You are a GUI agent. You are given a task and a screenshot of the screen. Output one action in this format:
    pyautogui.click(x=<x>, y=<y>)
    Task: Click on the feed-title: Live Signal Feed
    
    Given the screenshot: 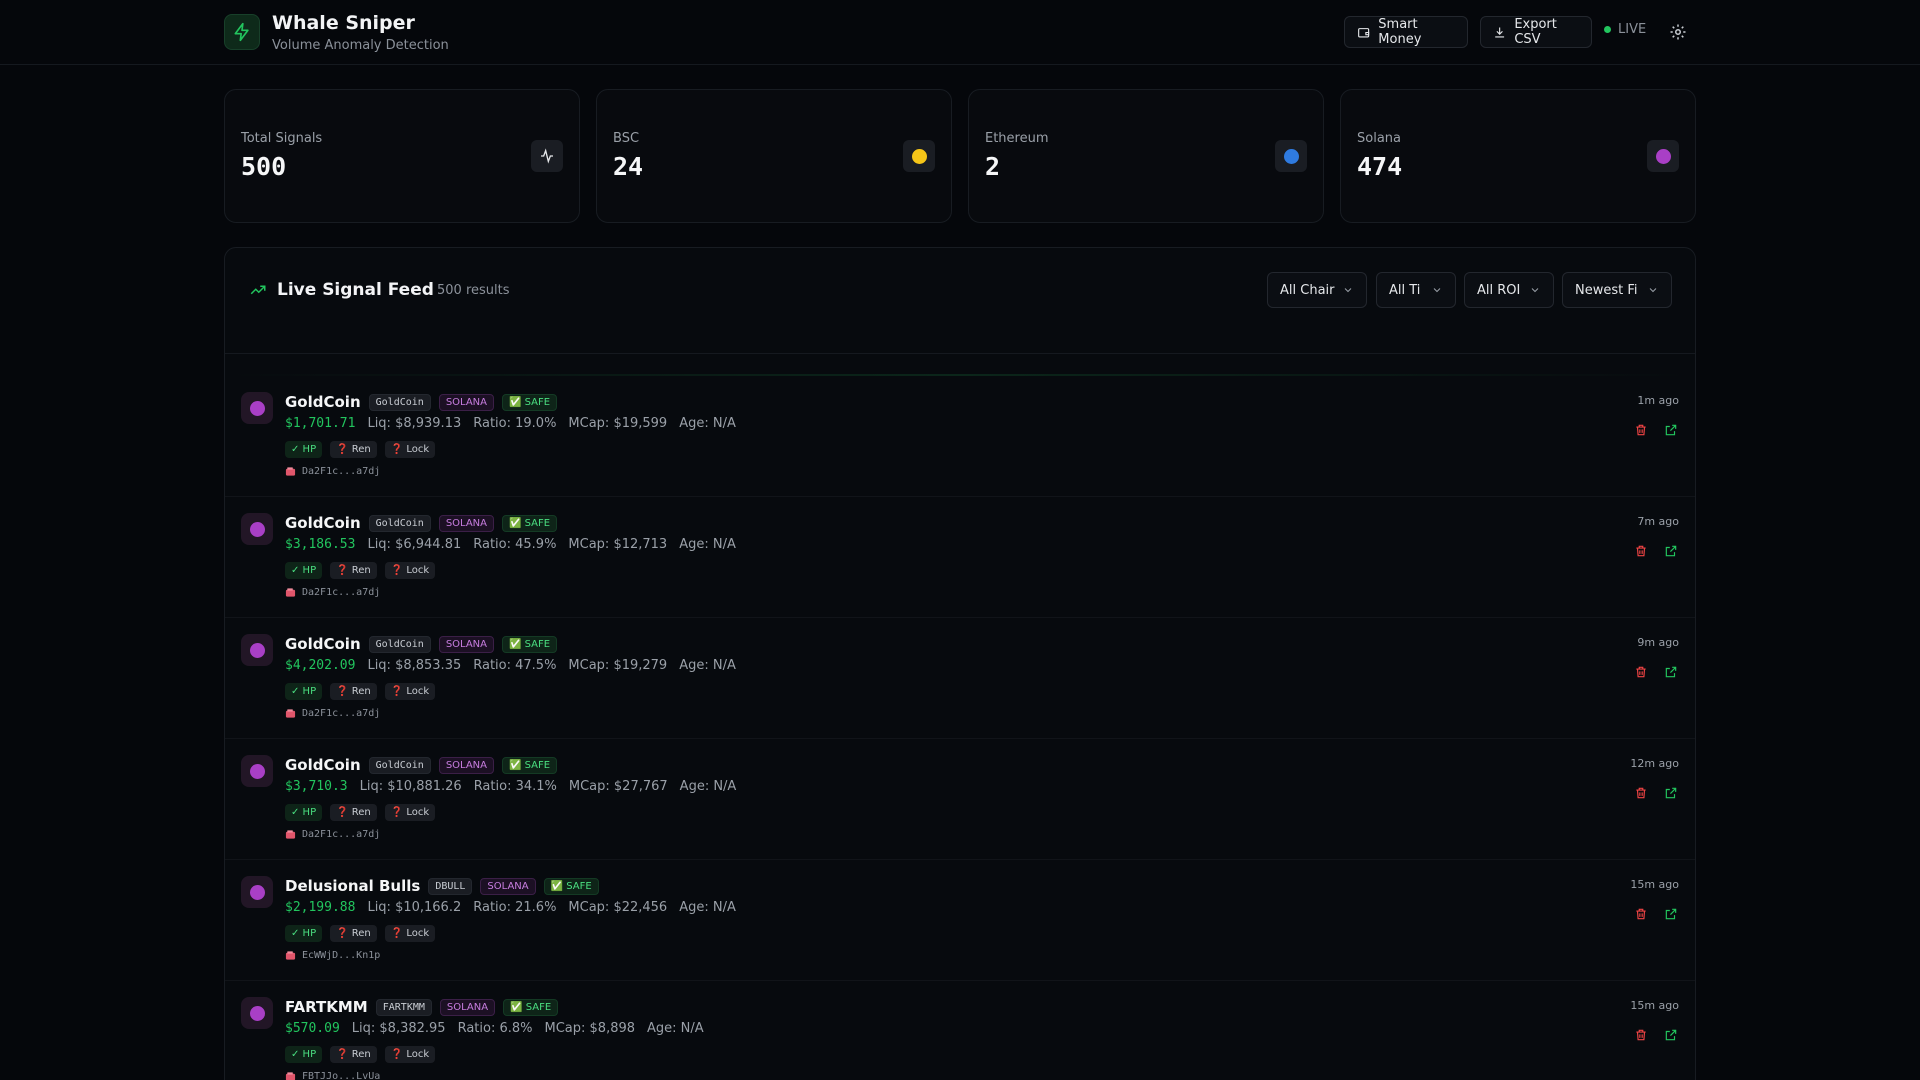 What is the action you would take?
    pyautogui.click(x=341, y=290)
    